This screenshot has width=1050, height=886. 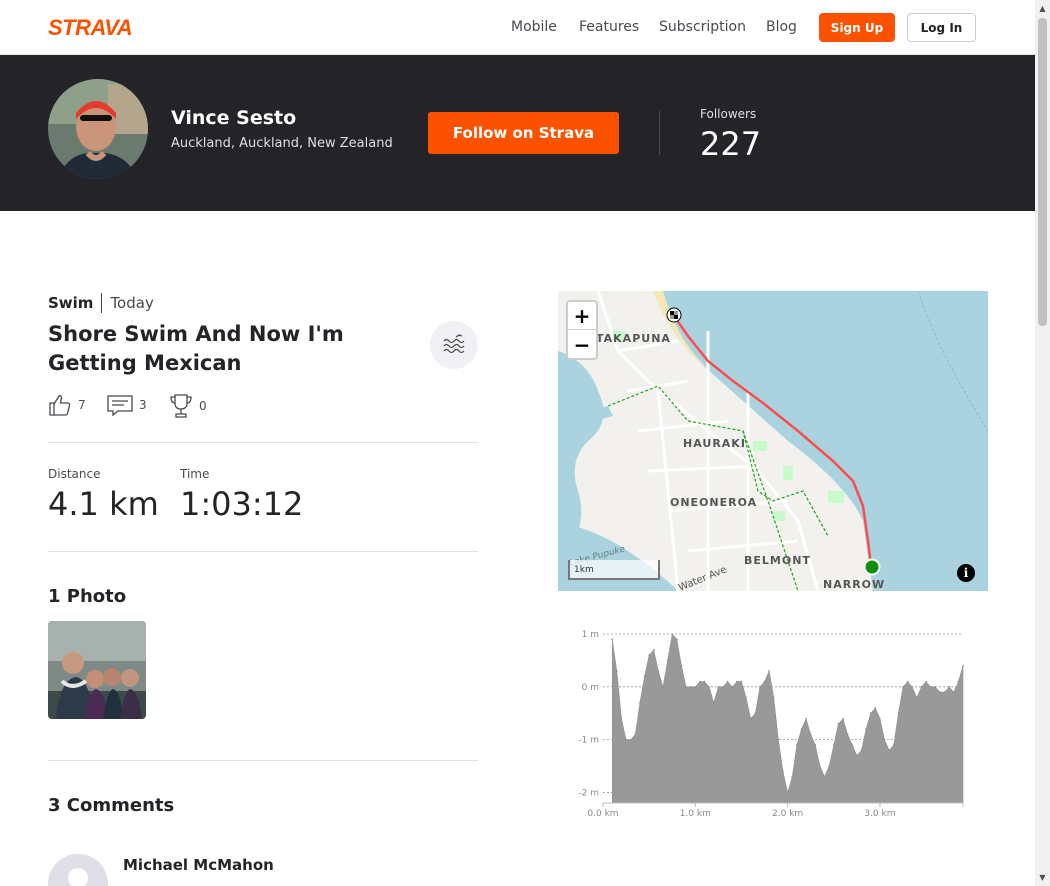 What do you see at coordinates (966, 573) in the screenshot?
I see `map-info-icon: i` at bounding box center [966, 573].